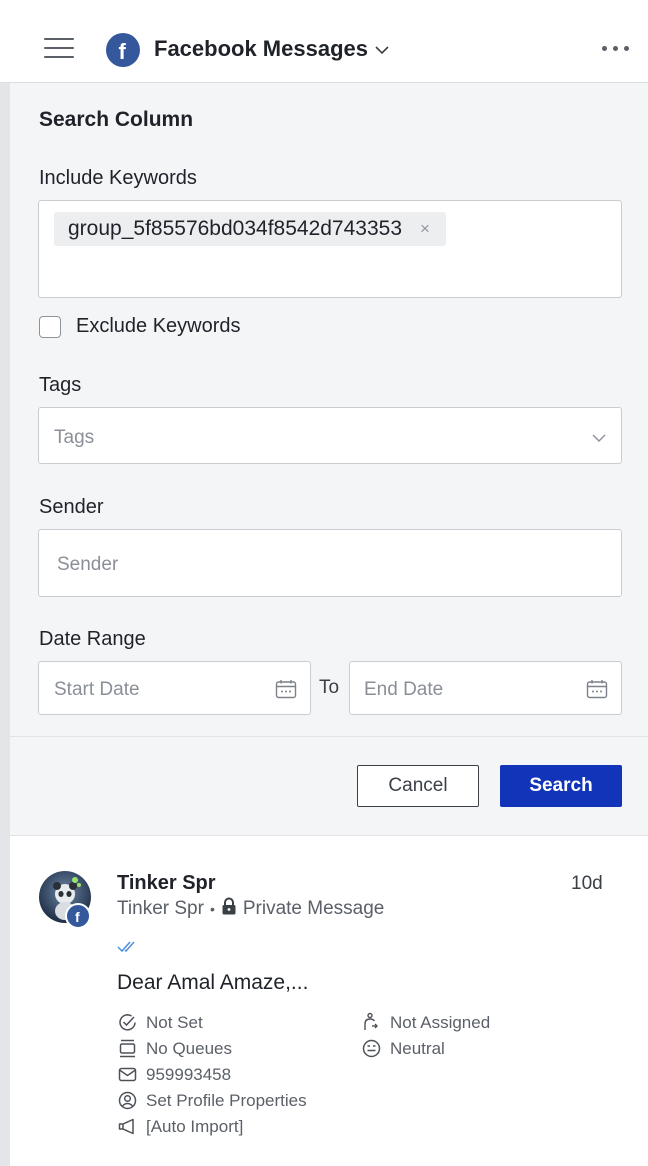  I want to click on date-to-separator: To, so click(329, 687).